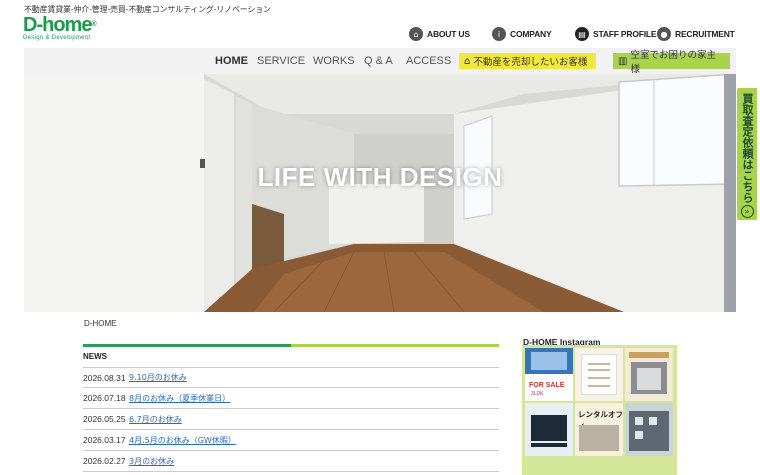  Describe the element at coordinates (291, 461) in the screenshot. I see `news-item: 2026.02.27 3月のお休み` at that location.